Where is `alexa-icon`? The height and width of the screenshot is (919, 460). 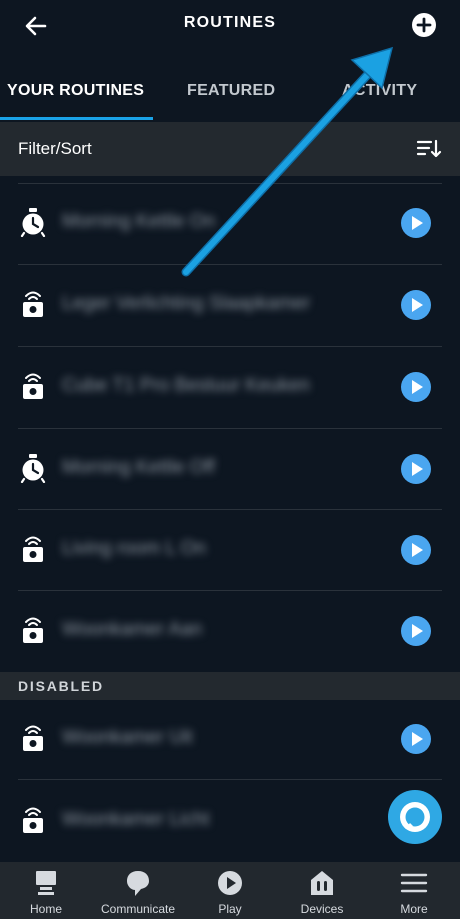 alexa-icon is located at coordinates (415, 817).